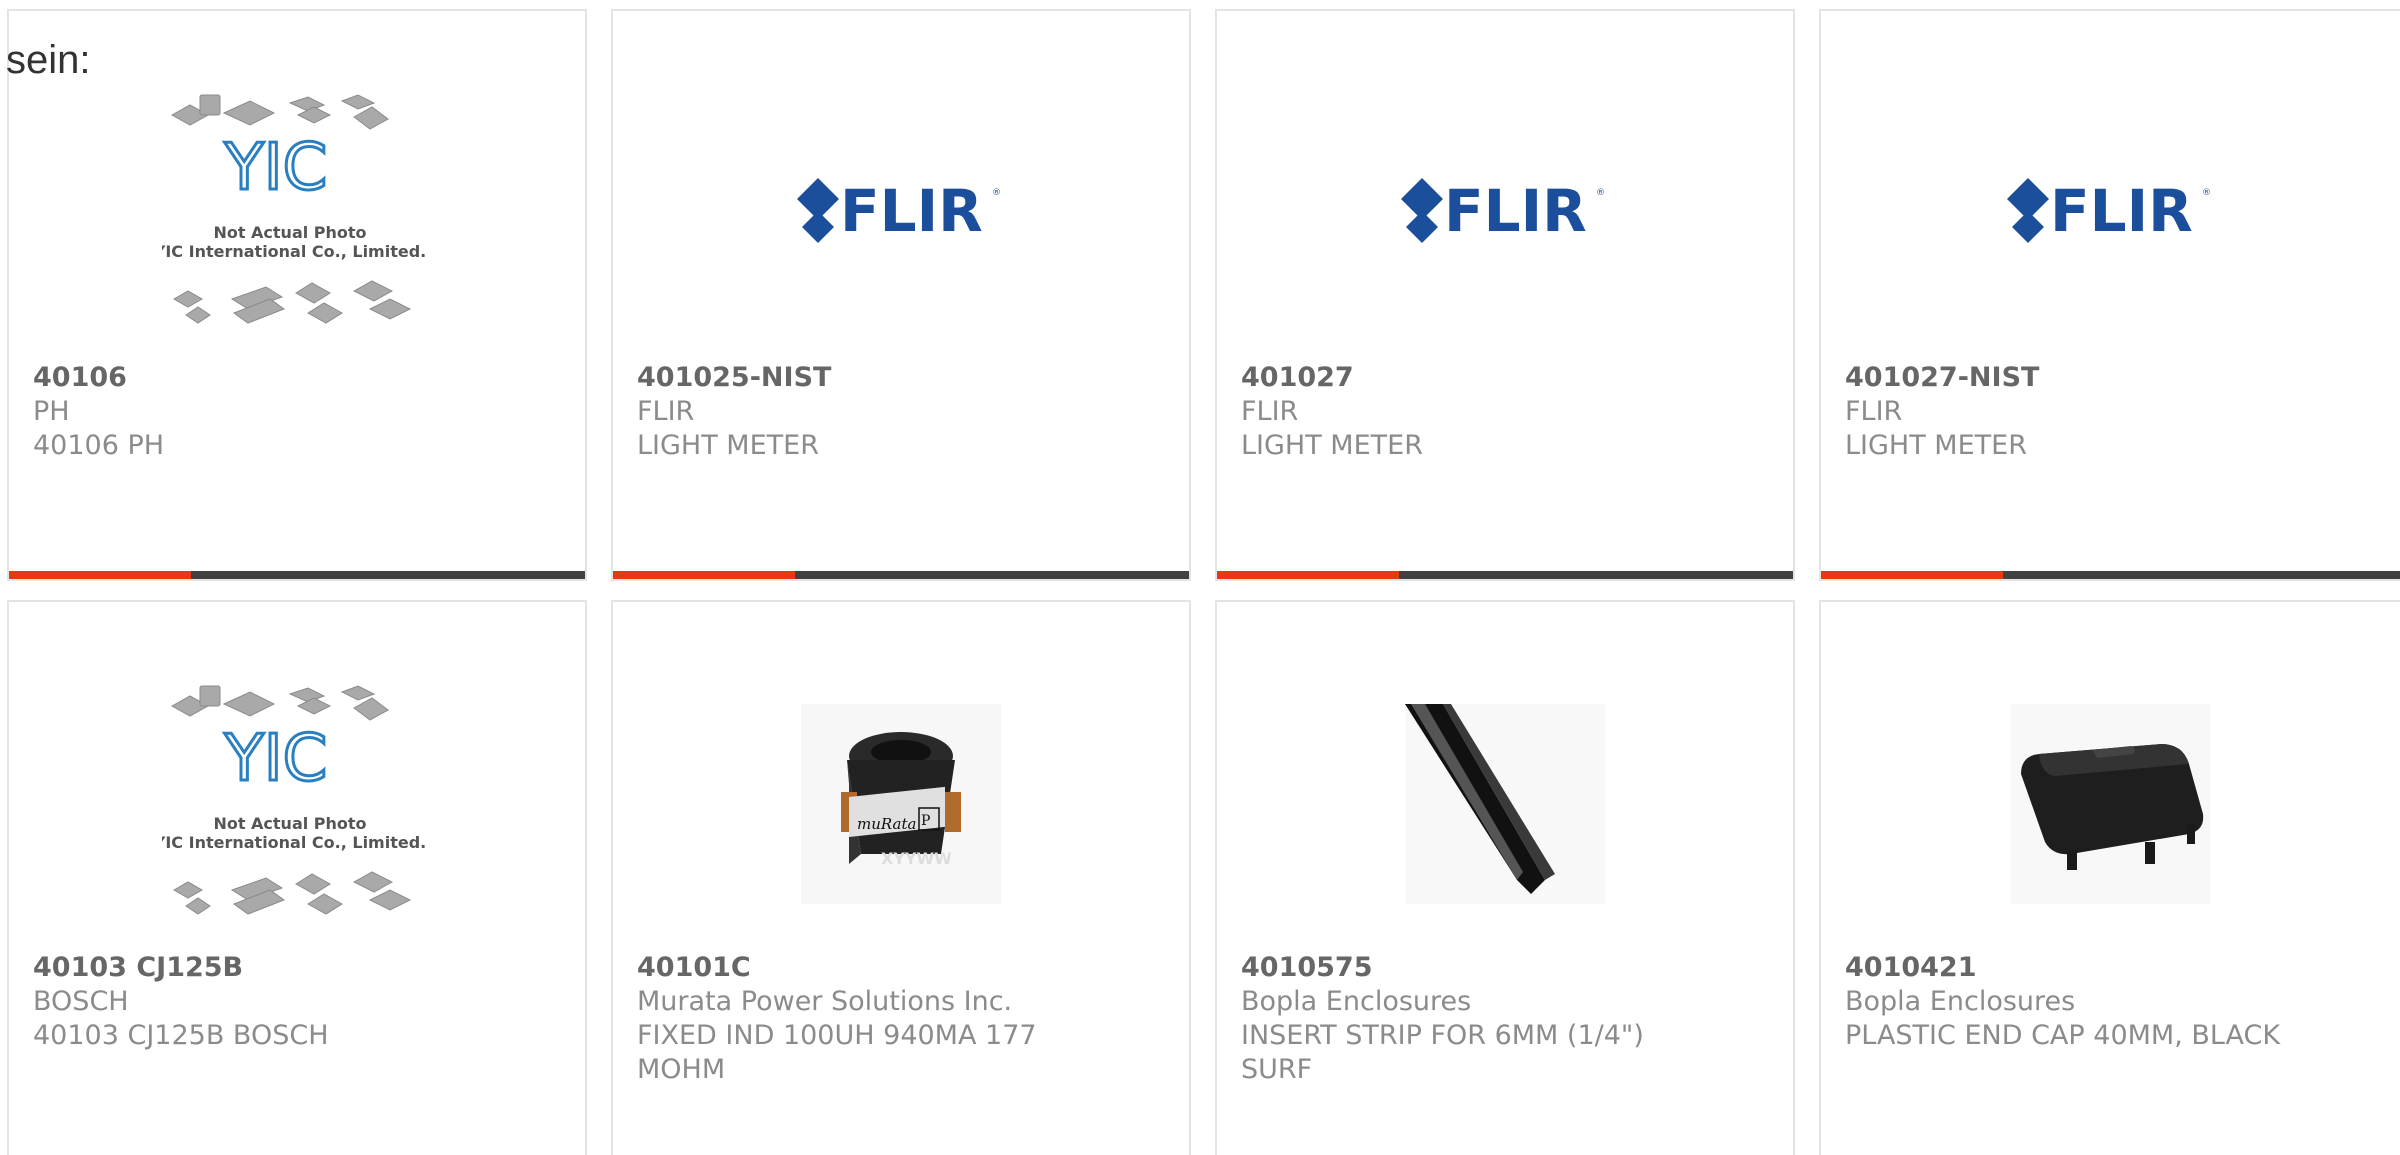 Image resolution: width=2400 pixels, height=1155 pixels. Describe the element at coordinates (1505, 412) in the screenshot. I see `product-info: 401027 FLIR LIGHT METER` at that location.